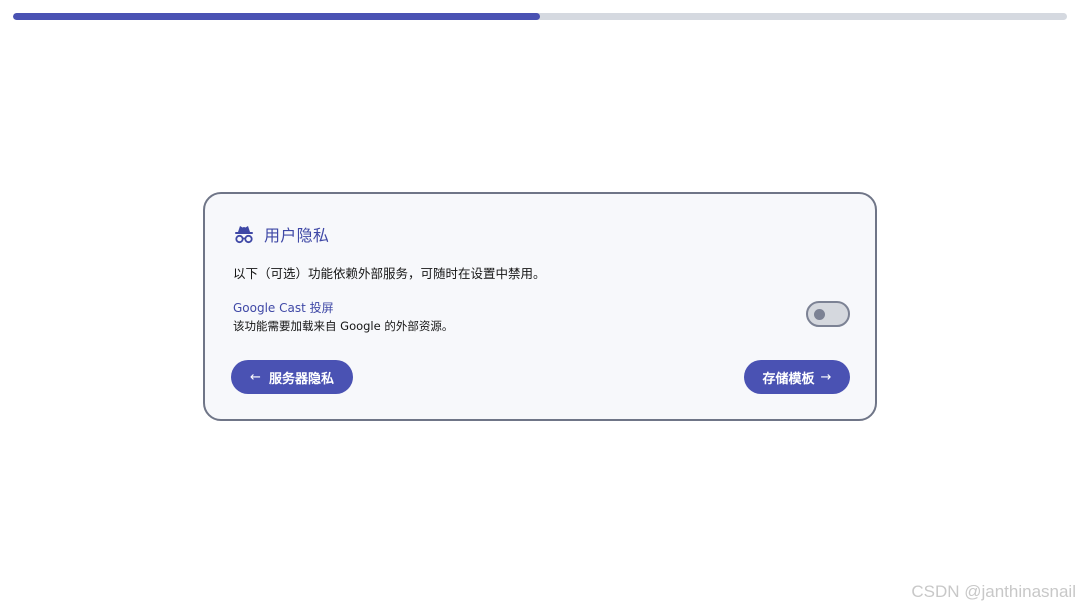 This screenshot has height=608, width=1080. Describe the element at coordinates (283, 308) in the screenshot. I see `google-cast-setting-label: Google Cast 投屏` at that location.